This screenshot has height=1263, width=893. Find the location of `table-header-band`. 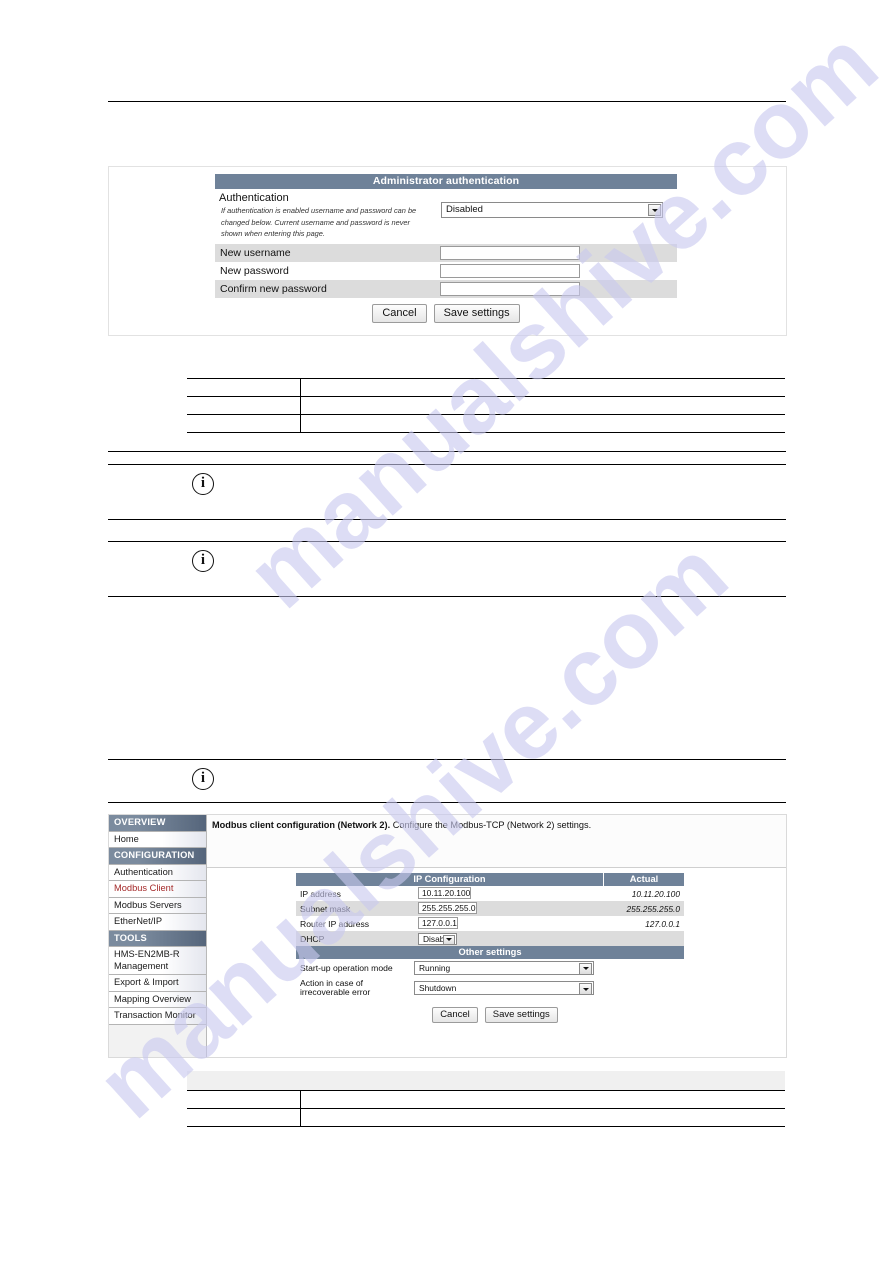

table-header-band is located at coordinates (486, 1081).